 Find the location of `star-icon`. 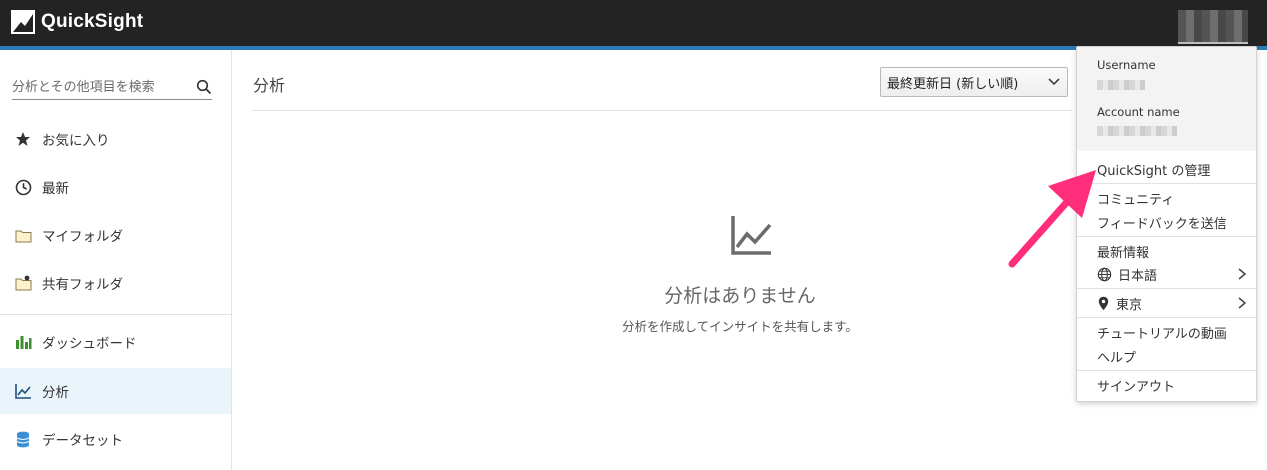

star-icon is located at coordinates (23, 139).